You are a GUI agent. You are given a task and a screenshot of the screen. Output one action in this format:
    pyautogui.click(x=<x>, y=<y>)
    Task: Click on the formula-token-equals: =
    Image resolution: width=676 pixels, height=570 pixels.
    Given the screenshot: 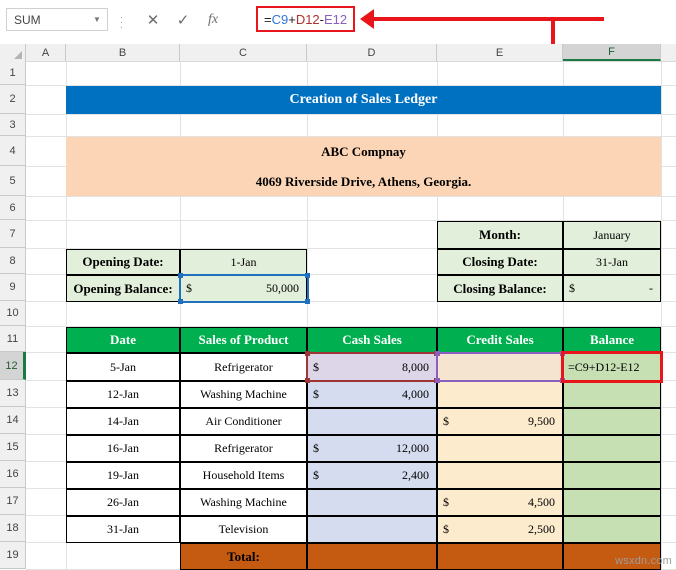 What is the action you would take?
    pyautogui.click(x=268, y=19)
    